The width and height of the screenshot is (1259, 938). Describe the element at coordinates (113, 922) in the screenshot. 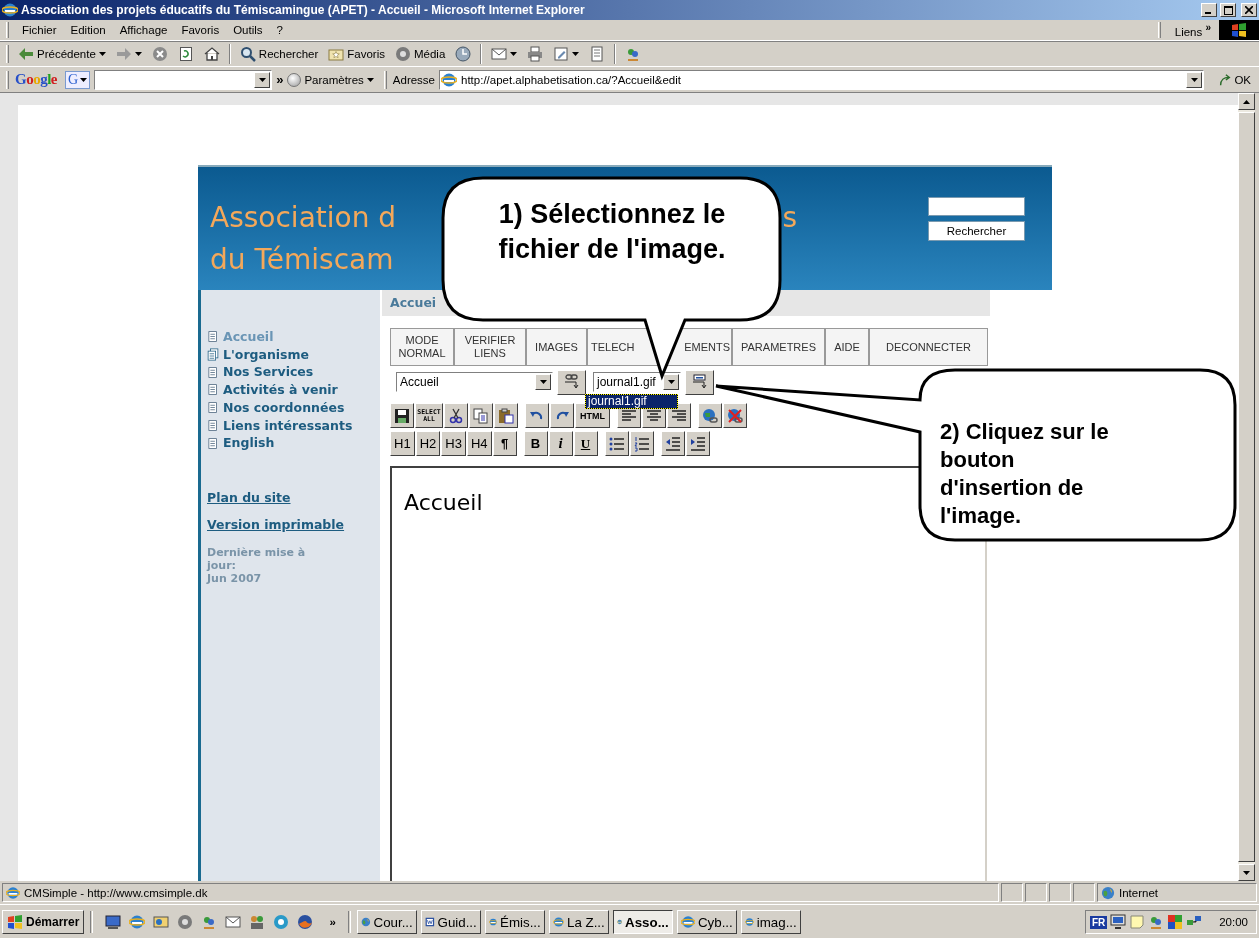

I see `desktop-shortcut` at that location.